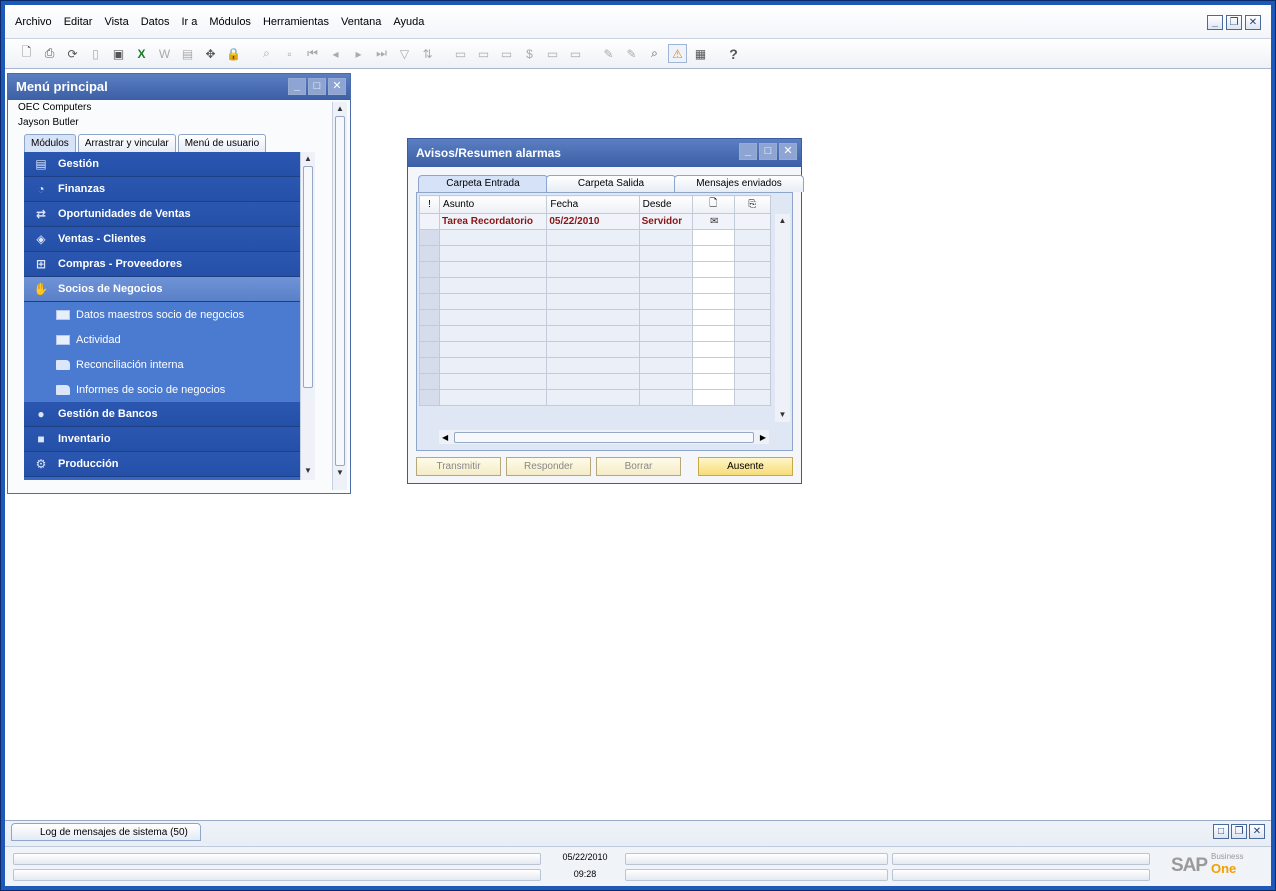 This screenshot has width=1276, height=891. I want to click on module-scrollbar: ▲ ▼, so click(307, 316).